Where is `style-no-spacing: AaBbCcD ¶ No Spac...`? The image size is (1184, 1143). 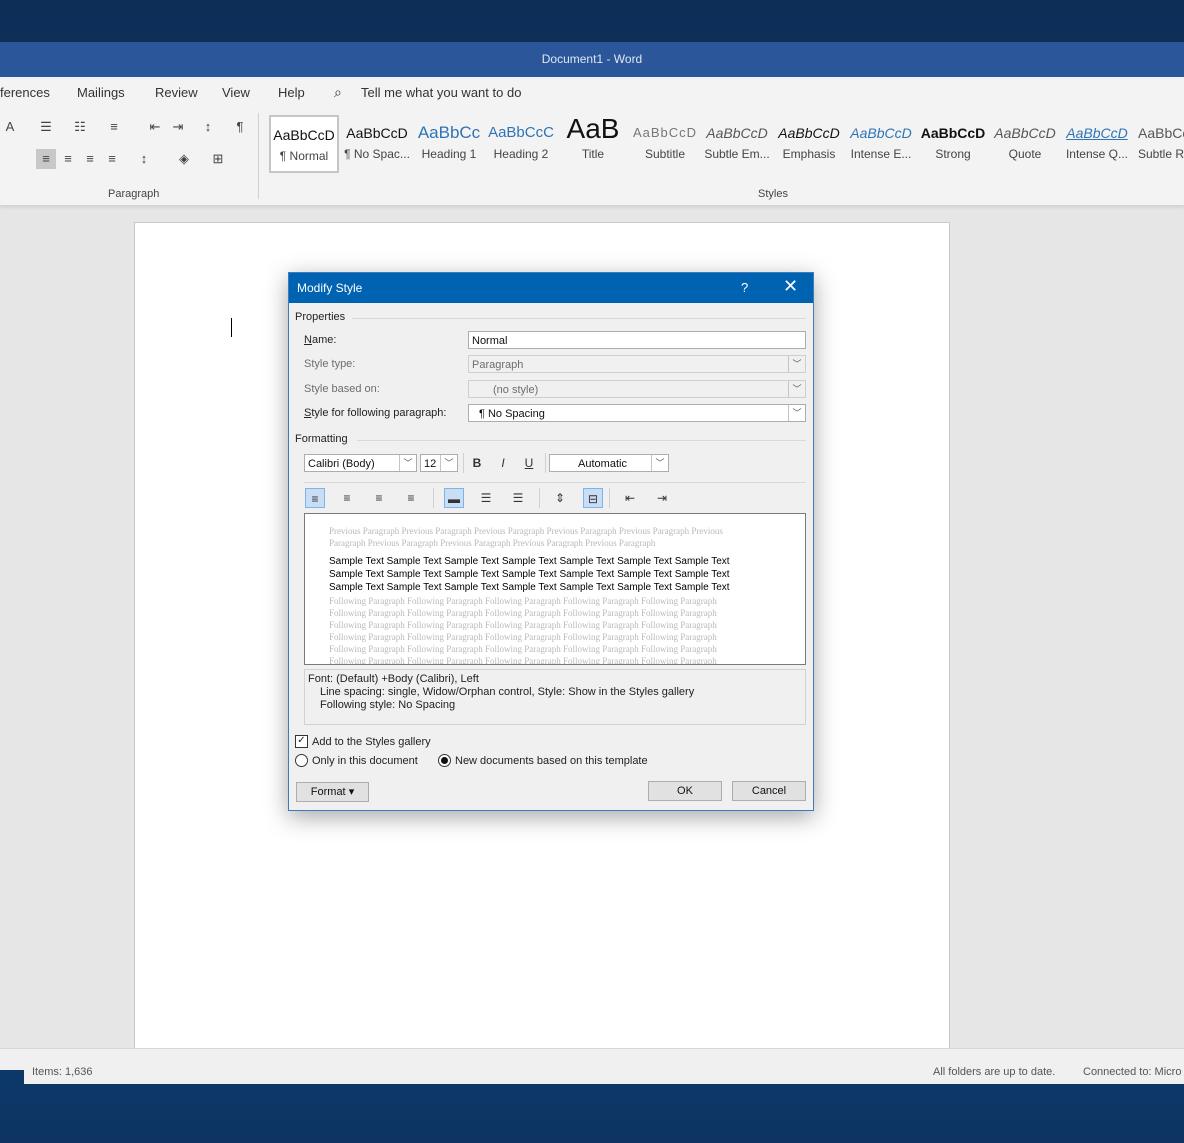
style-no-spacing: AaBbCcD ¶ No Spac... is located at coordinates (377, 144).